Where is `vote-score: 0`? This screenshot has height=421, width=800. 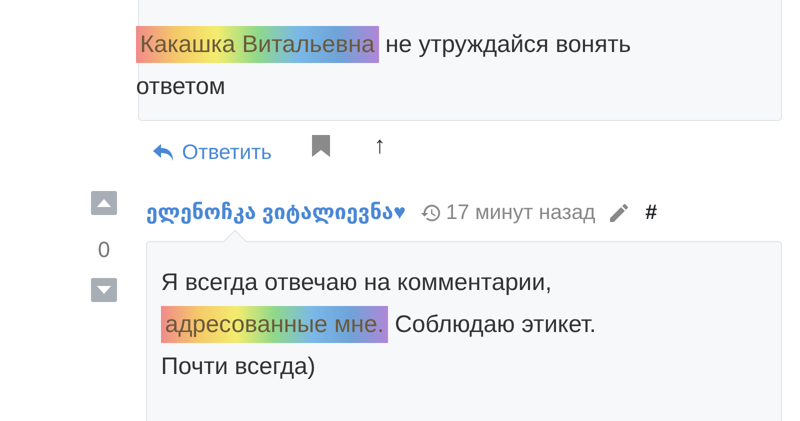 vote-score: 0 is located at coordinates (104, 250).